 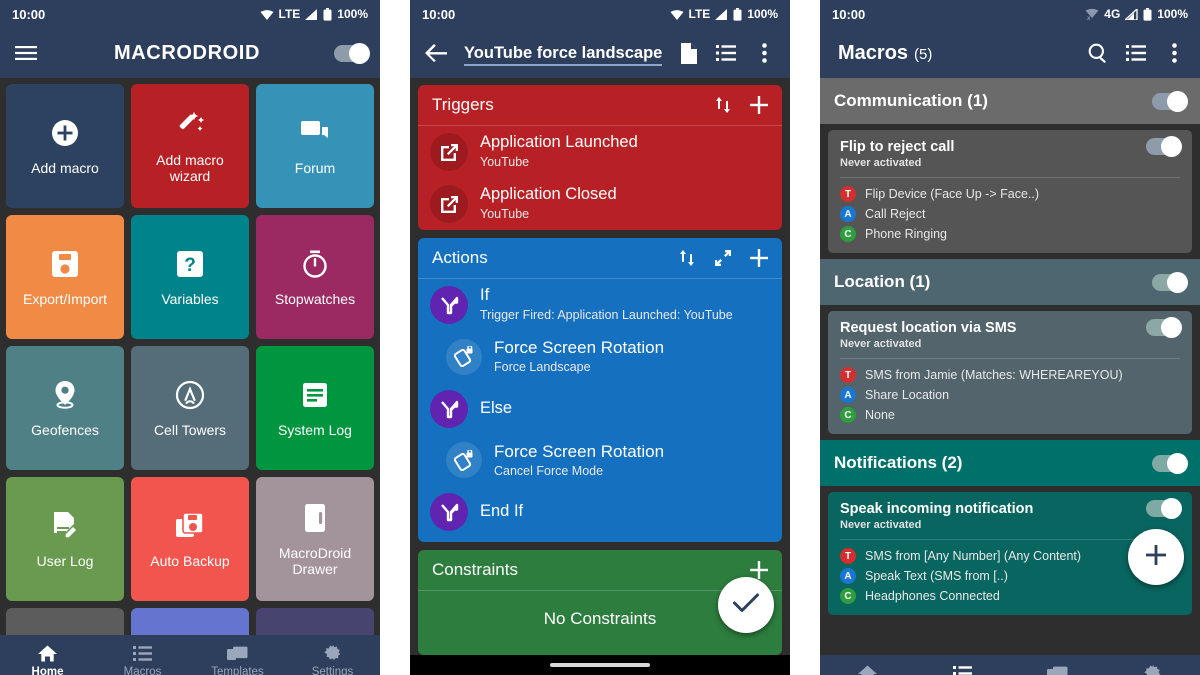 I want to click on plus-circle-icon, so click(x=65, y=133).